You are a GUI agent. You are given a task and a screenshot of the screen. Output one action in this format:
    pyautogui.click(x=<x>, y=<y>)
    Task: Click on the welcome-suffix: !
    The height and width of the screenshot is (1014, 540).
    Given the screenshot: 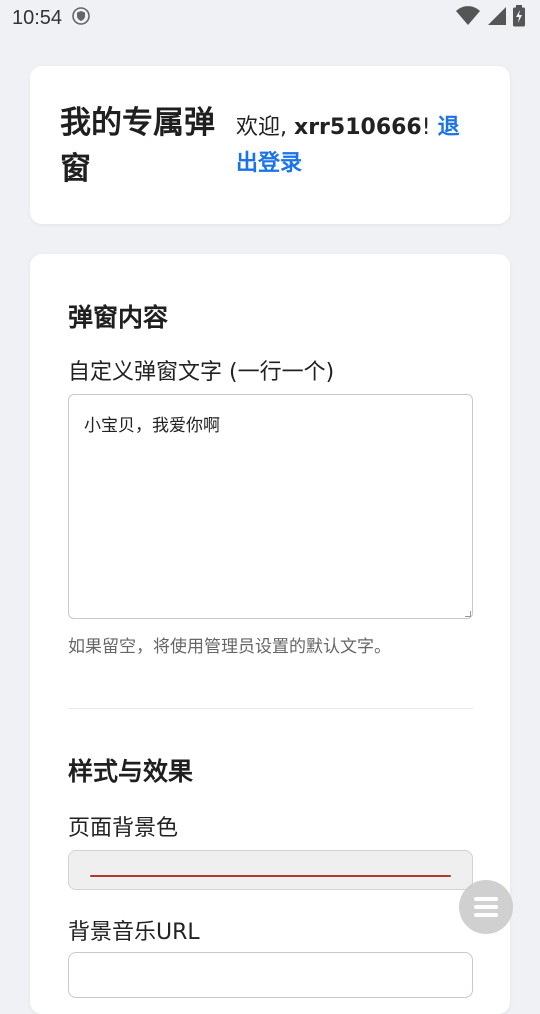 What is the action you would take?
    pyautogui.click(x=429, y=127)
    